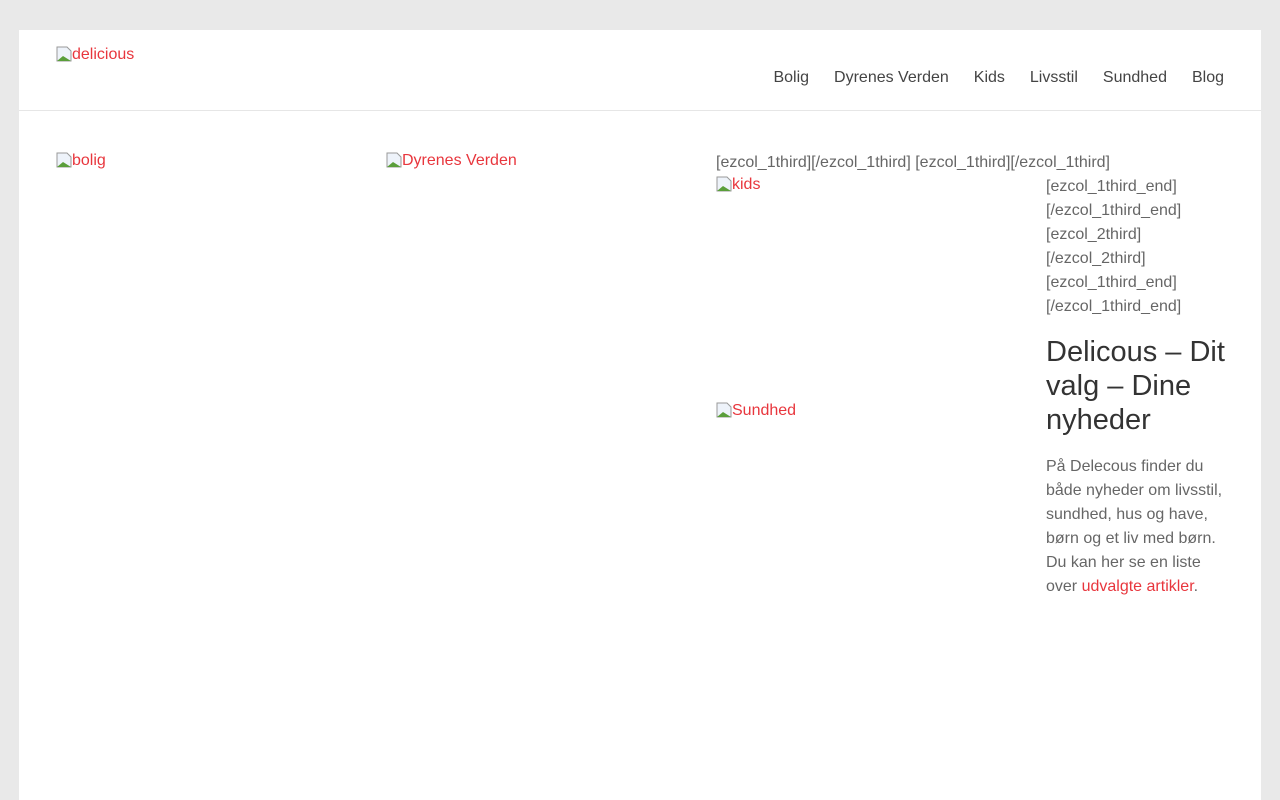 The height and width of the screenshot is (800, 1280). What do you see at coordinates (1208, 78) in the screenshot?
I see `nav-blog: Blog` at bounding box center [1208, 78].